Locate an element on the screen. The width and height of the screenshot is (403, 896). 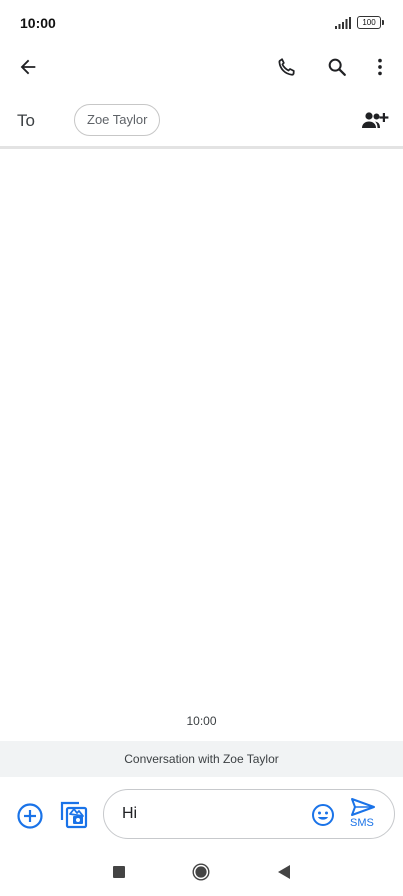
back-button is located at coordinates (28, 67).